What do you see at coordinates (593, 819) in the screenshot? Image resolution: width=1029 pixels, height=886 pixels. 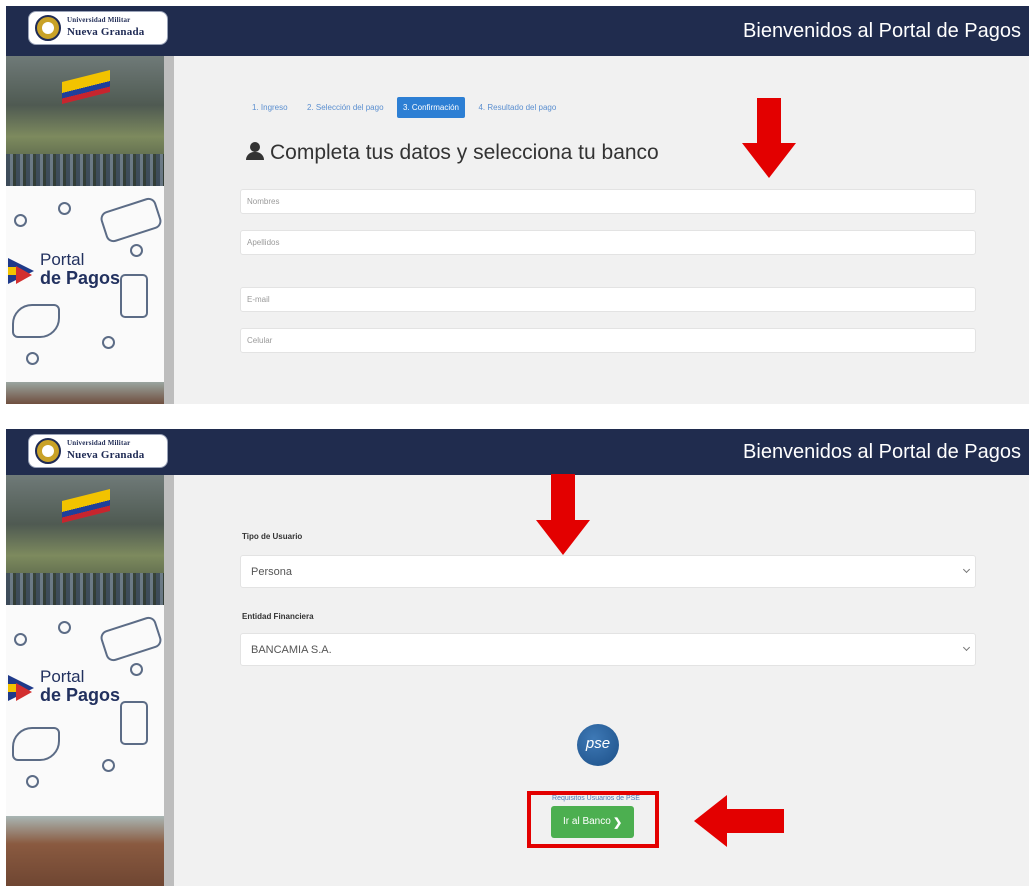 I see `annotation-highlight-box` at bounding box center [593, 819].